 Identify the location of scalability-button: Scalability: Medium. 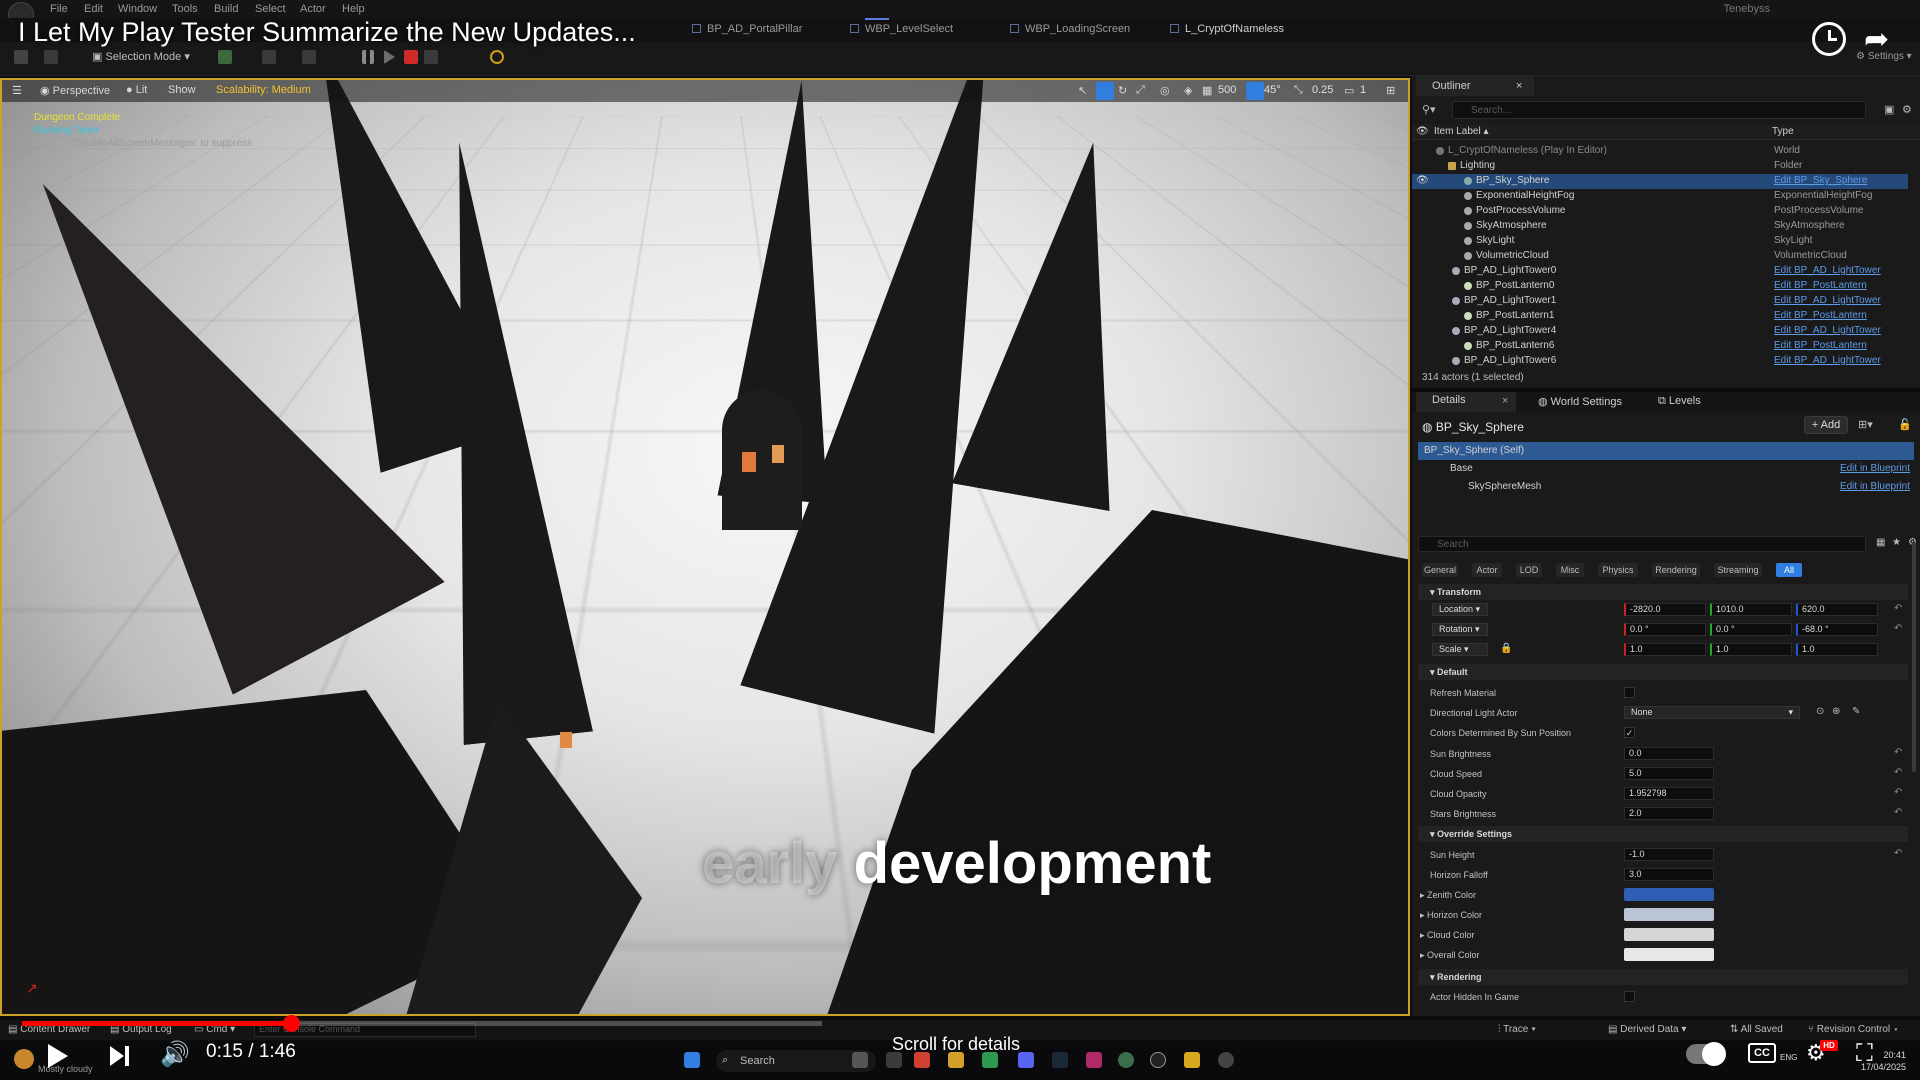
(263, 90).